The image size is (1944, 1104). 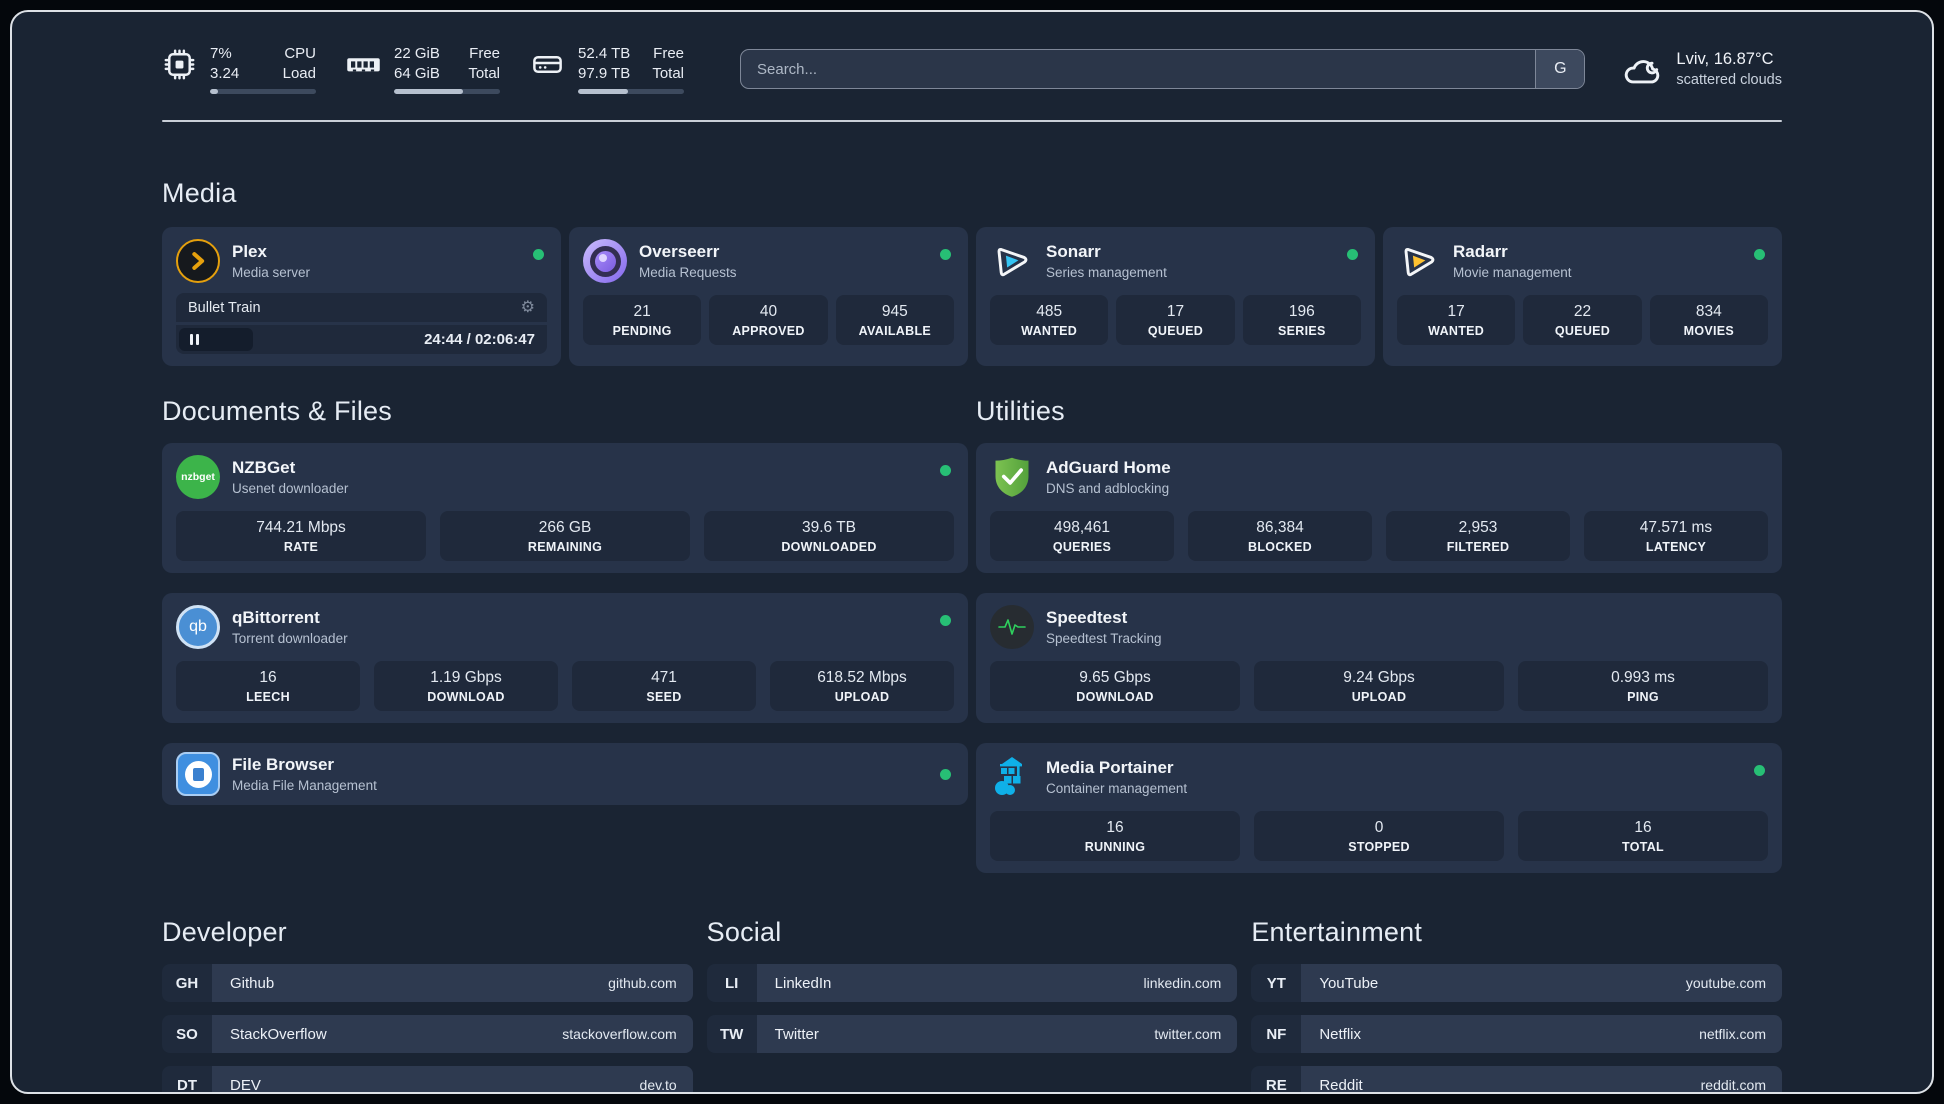 I want to click on cloud-icon, so click(x=1642, y=69).